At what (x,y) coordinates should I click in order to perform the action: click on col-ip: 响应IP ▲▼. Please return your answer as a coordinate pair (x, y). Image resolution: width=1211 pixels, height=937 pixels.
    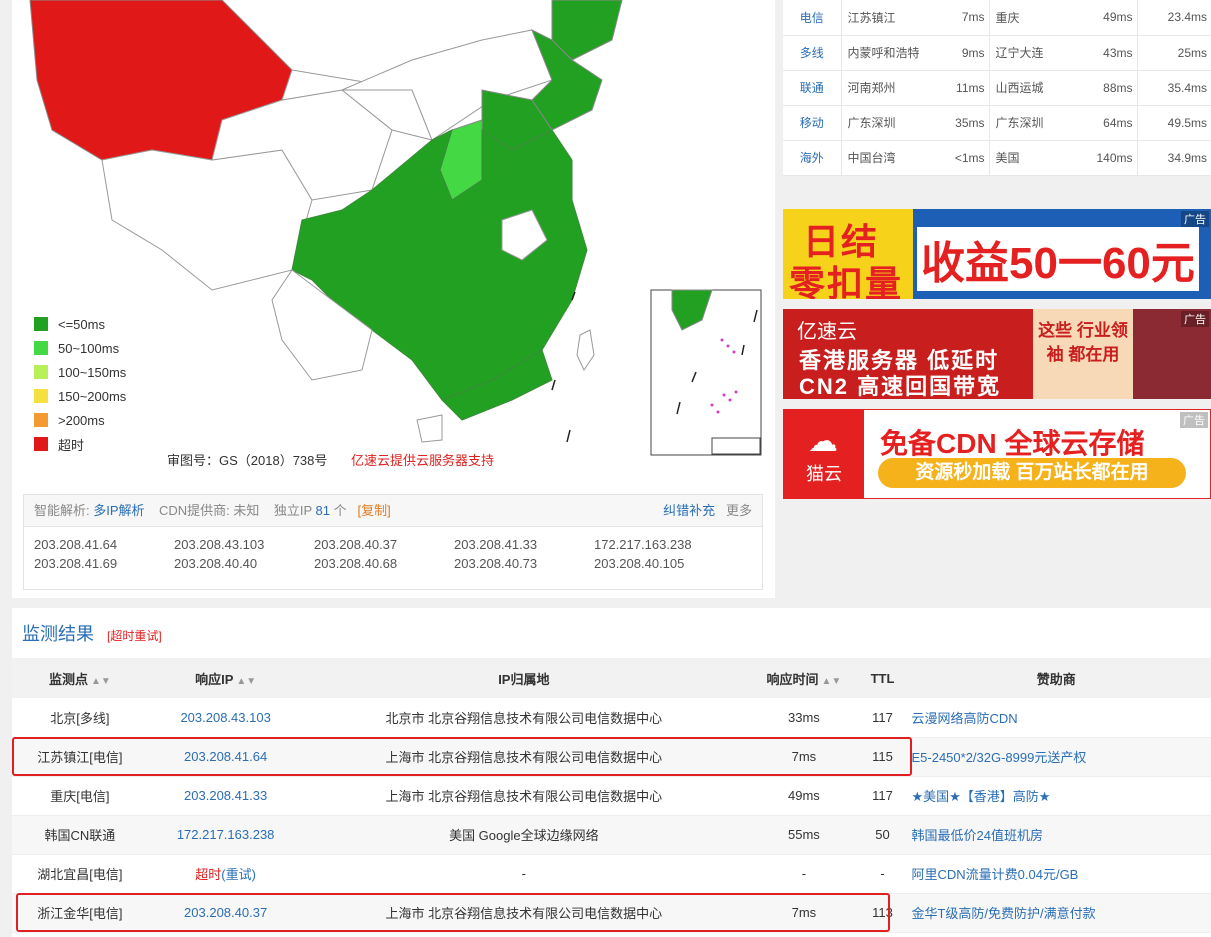
    Looking at the image, I should click on (225, 678).